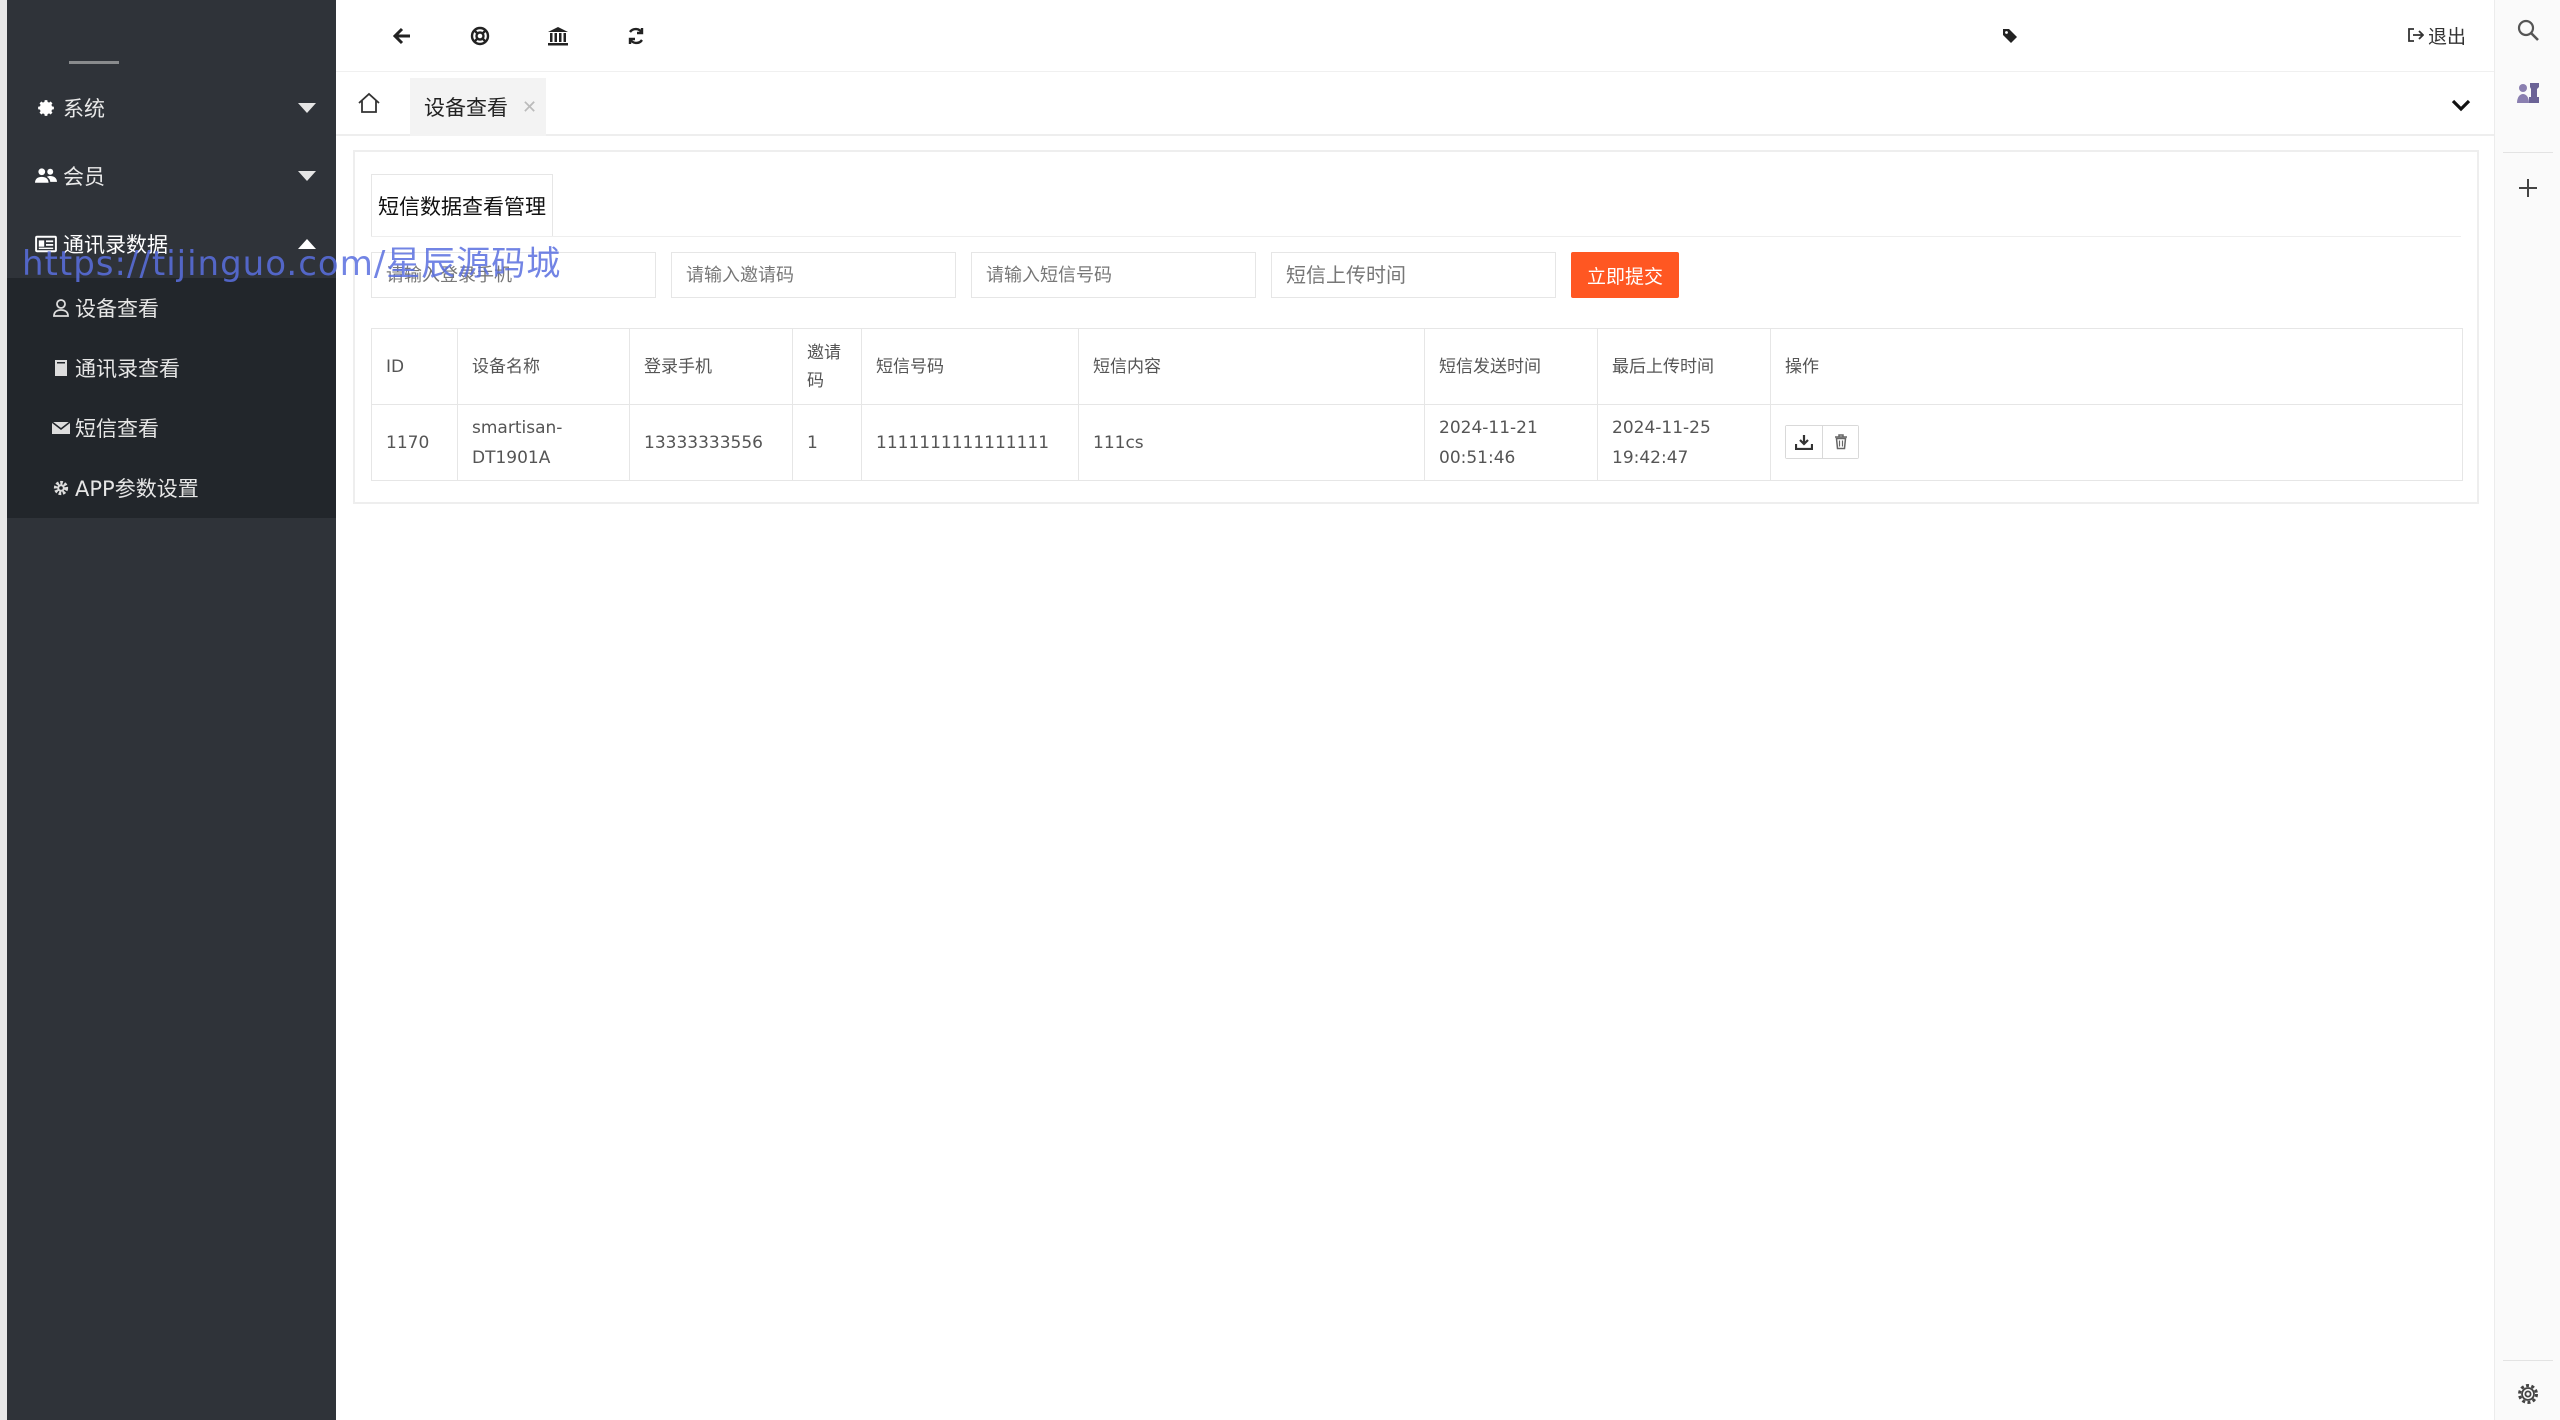  I want to click on user-icon, so click(61, 308).